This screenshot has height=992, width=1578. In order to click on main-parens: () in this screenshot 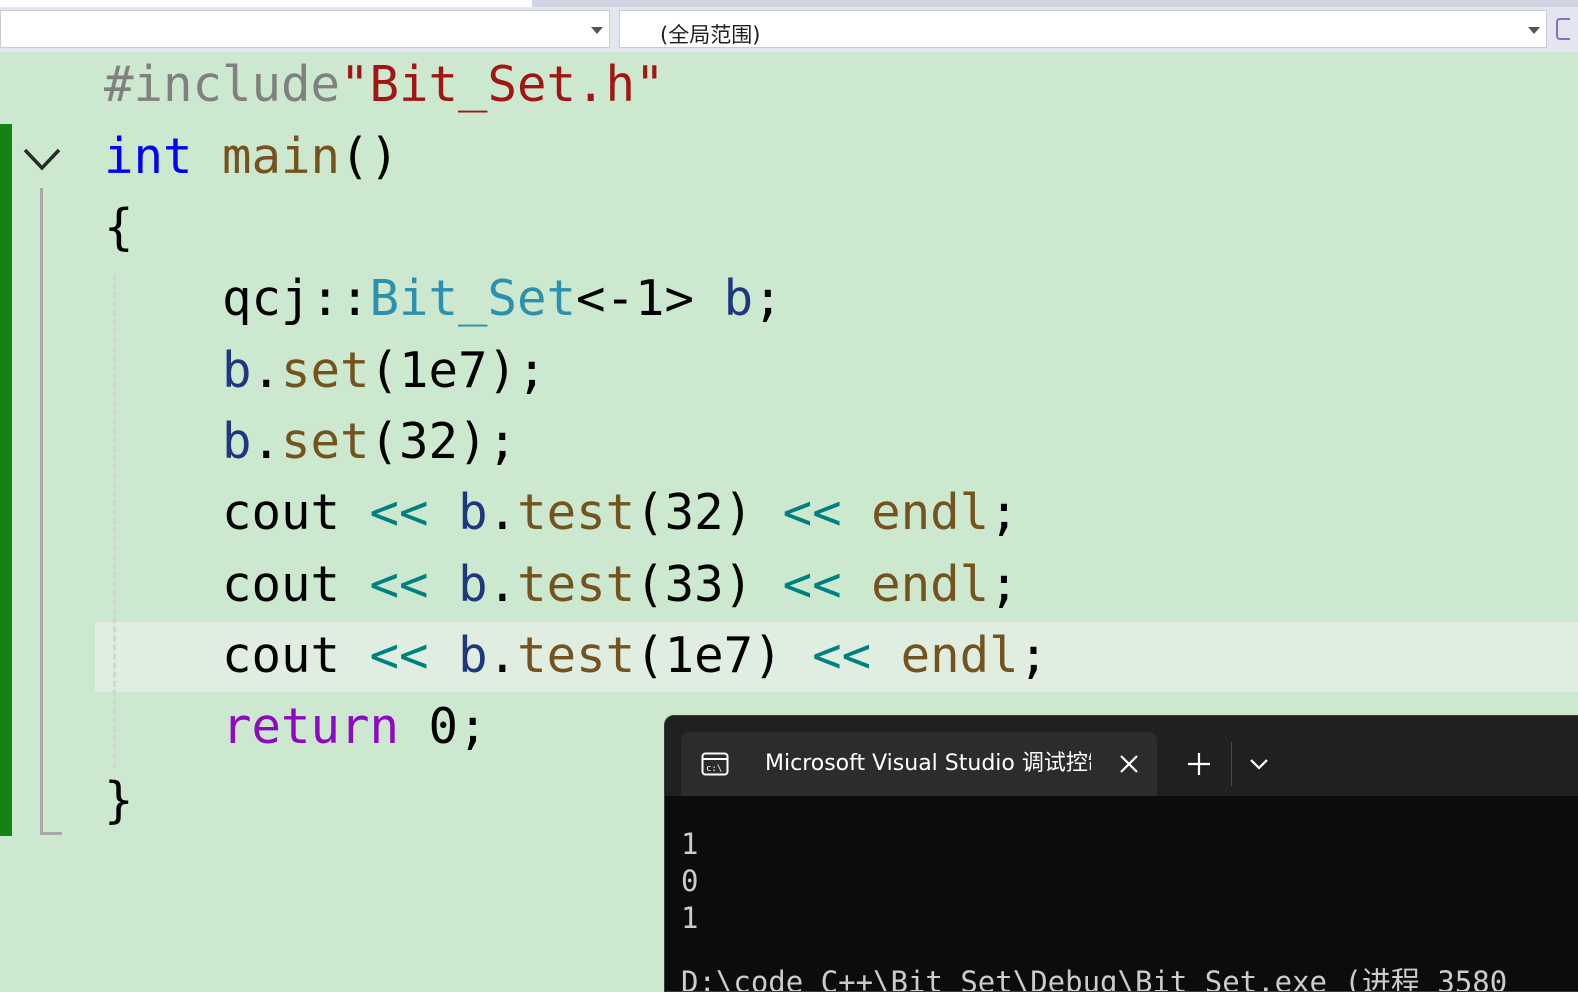, I will do `click(370, 156)`.